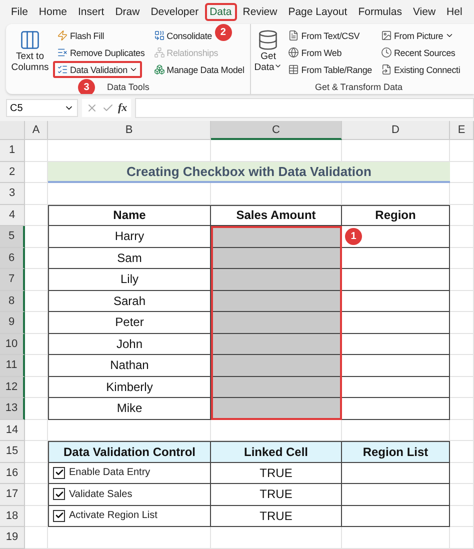 This screenshot has width=474, height=549. Describe the element at coordinates (380, 12) in the screenshot. I see `ribbon-tab: Formulas` at that location.